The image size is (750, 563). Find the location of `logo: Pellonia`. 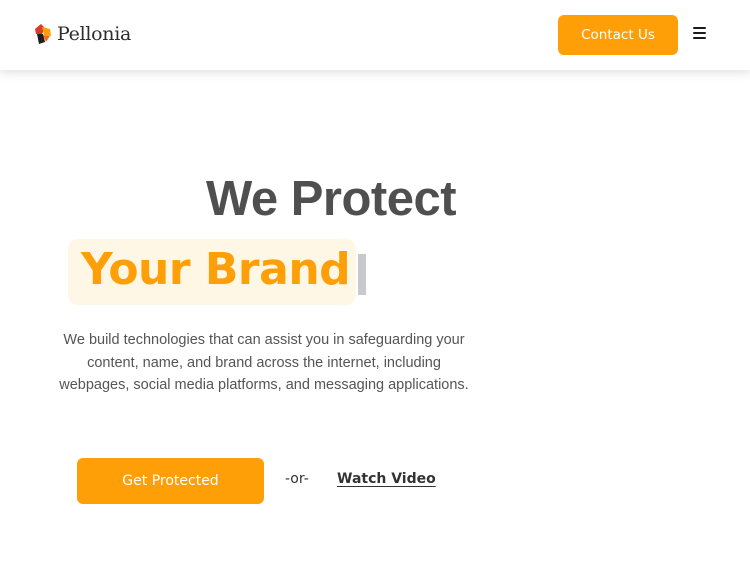

logo: Pellonia is located at coordinates (82, 34).